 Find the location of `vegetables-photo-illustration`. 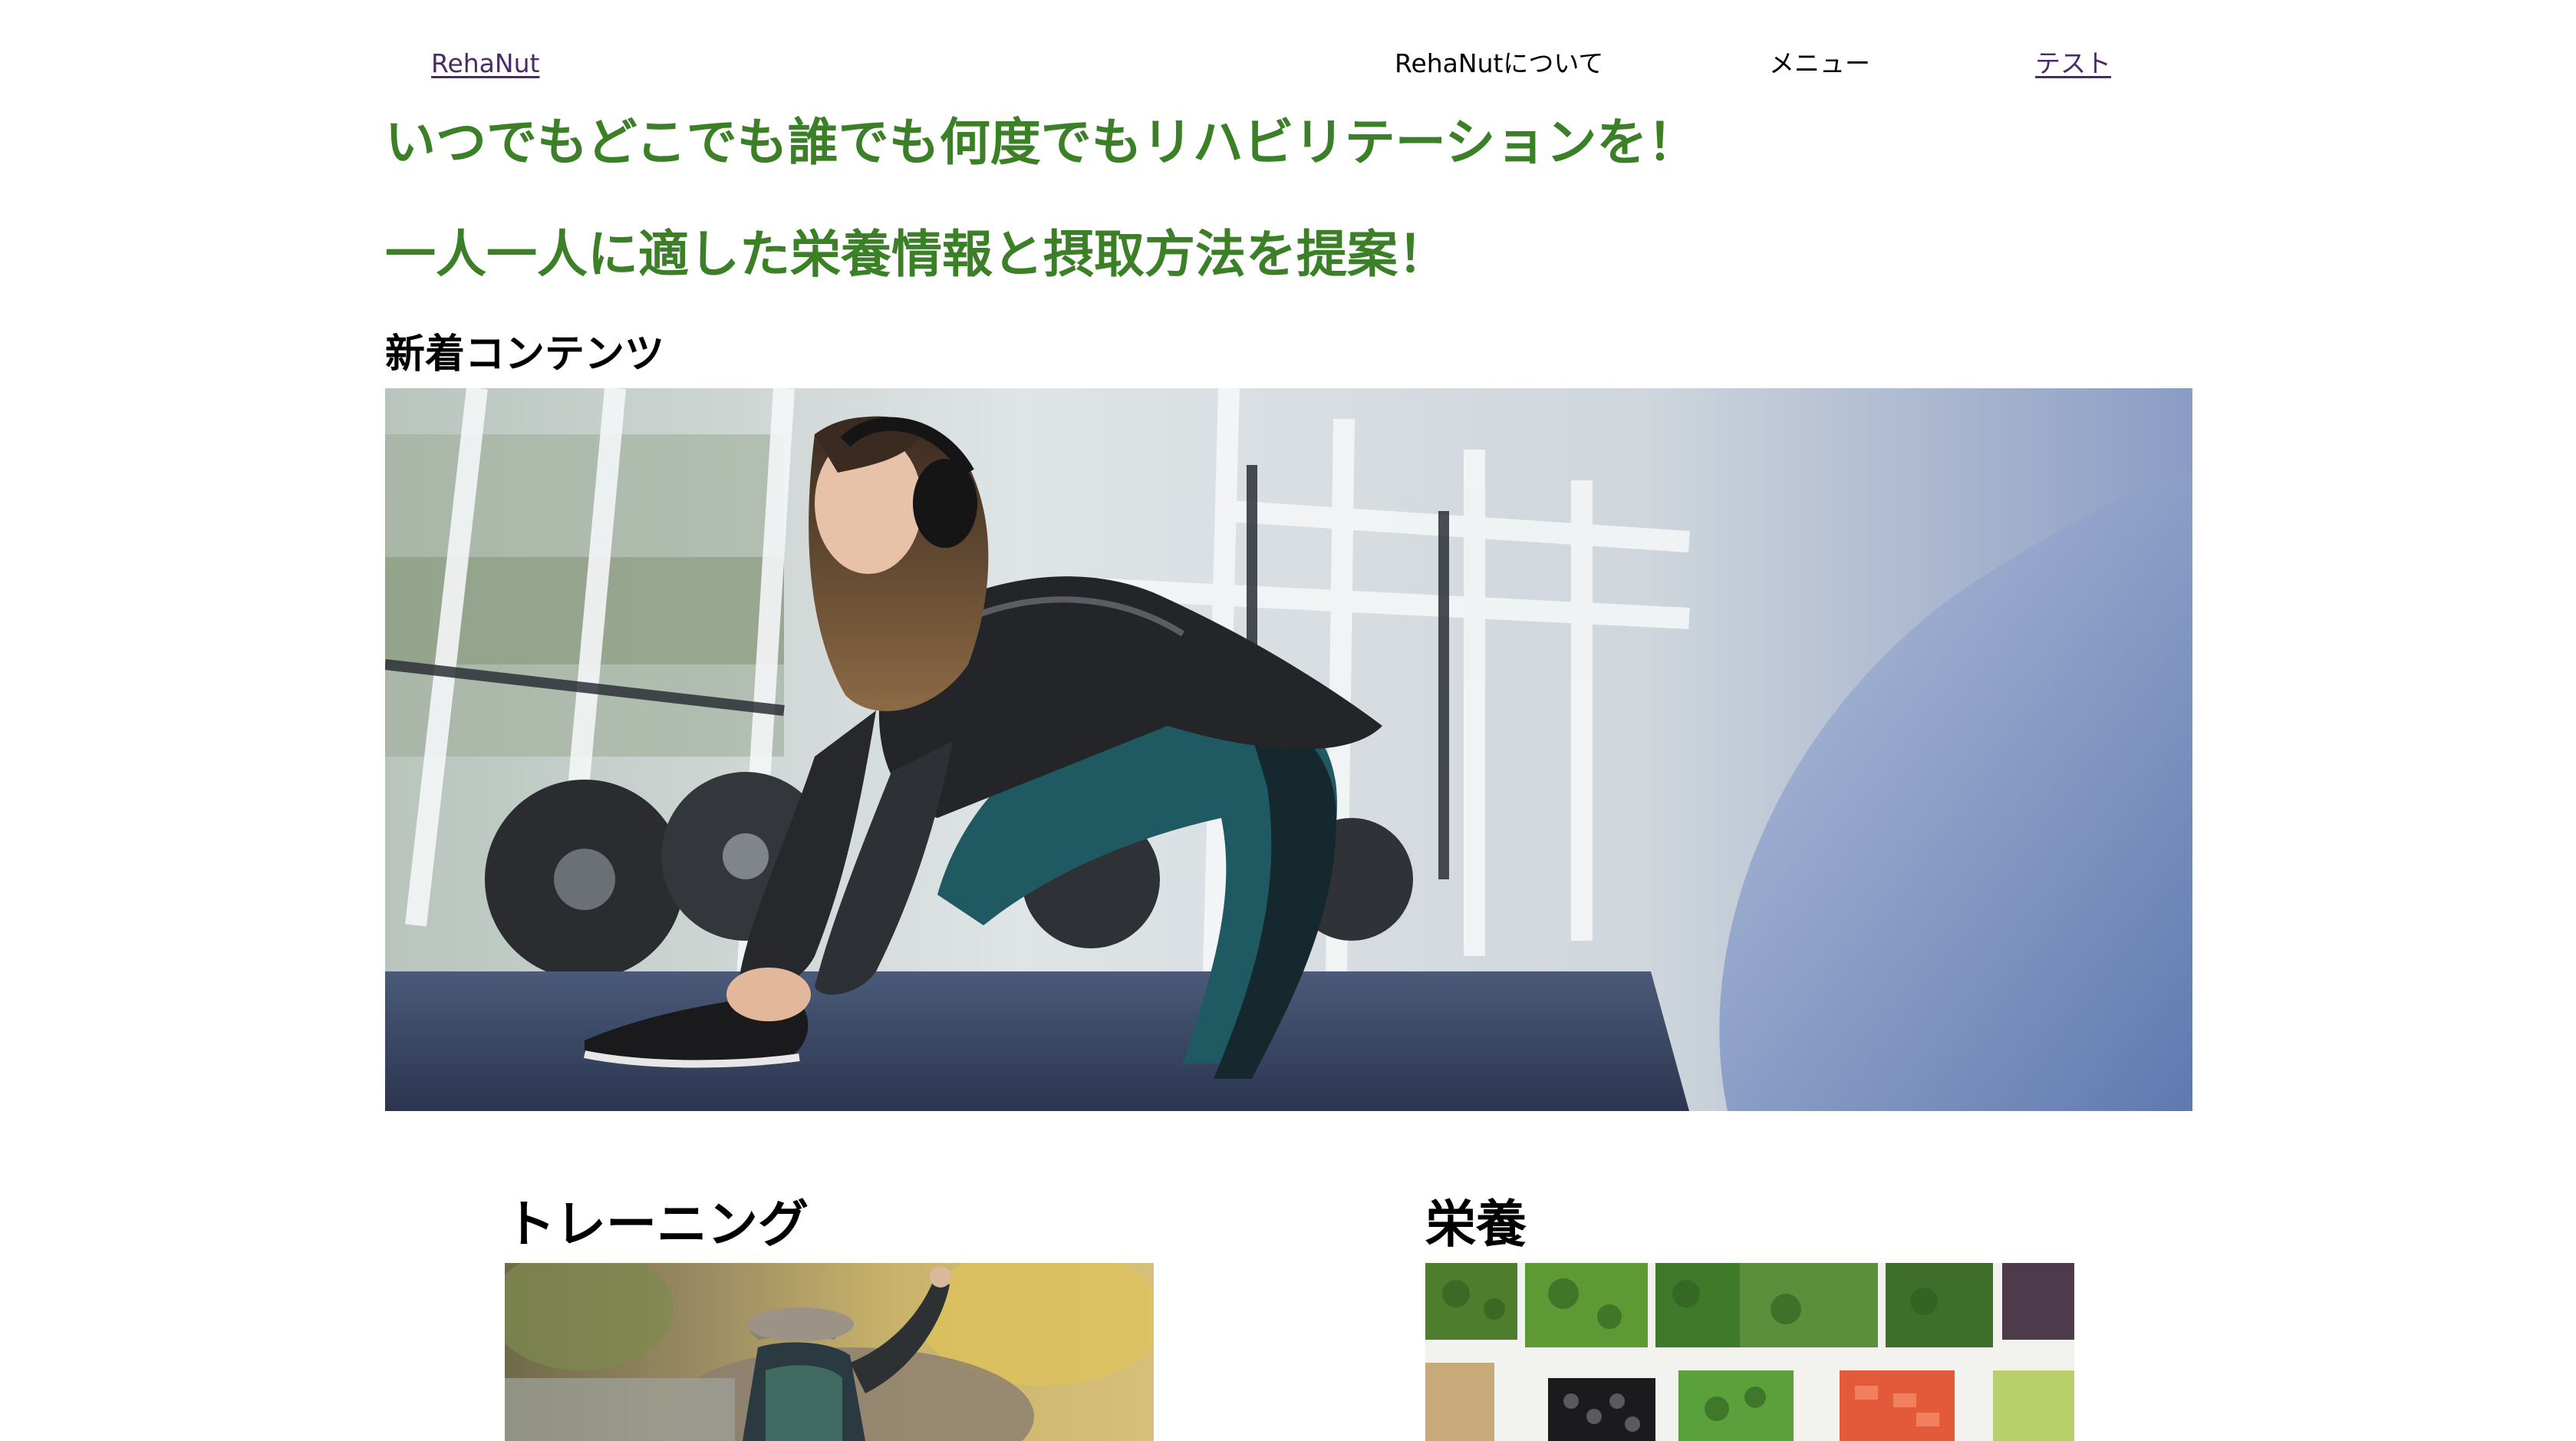

vegetables-photo-illustration is located at coordinates (1749, 1352).